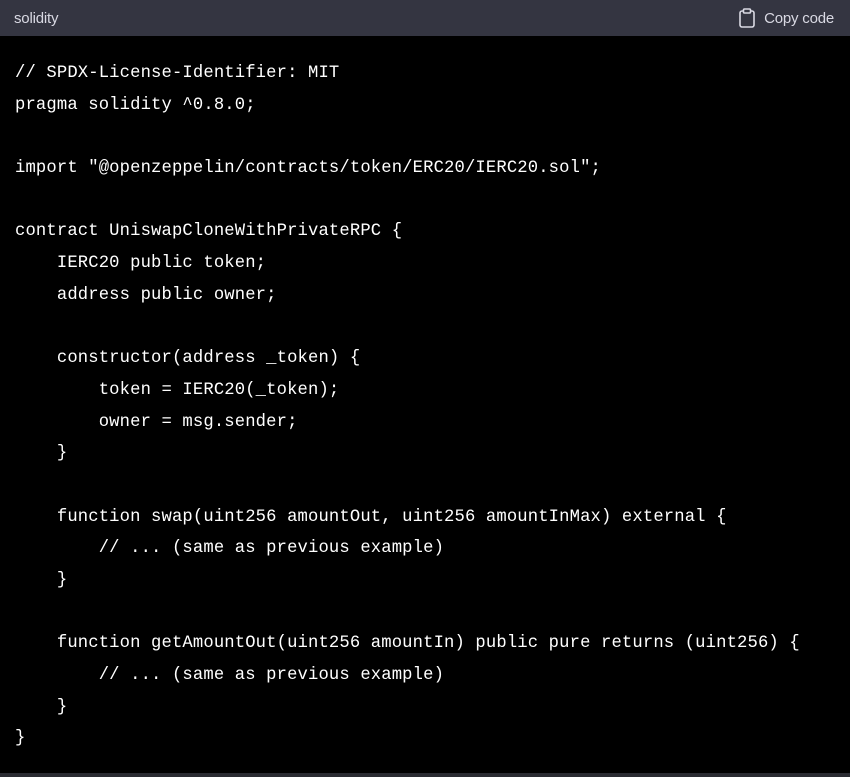  What do you see at coordinates (177, 73) in the screenshot?
I see `code-line: // SPDX-License-Identifier: MIT` at bounding box center [177, 73].